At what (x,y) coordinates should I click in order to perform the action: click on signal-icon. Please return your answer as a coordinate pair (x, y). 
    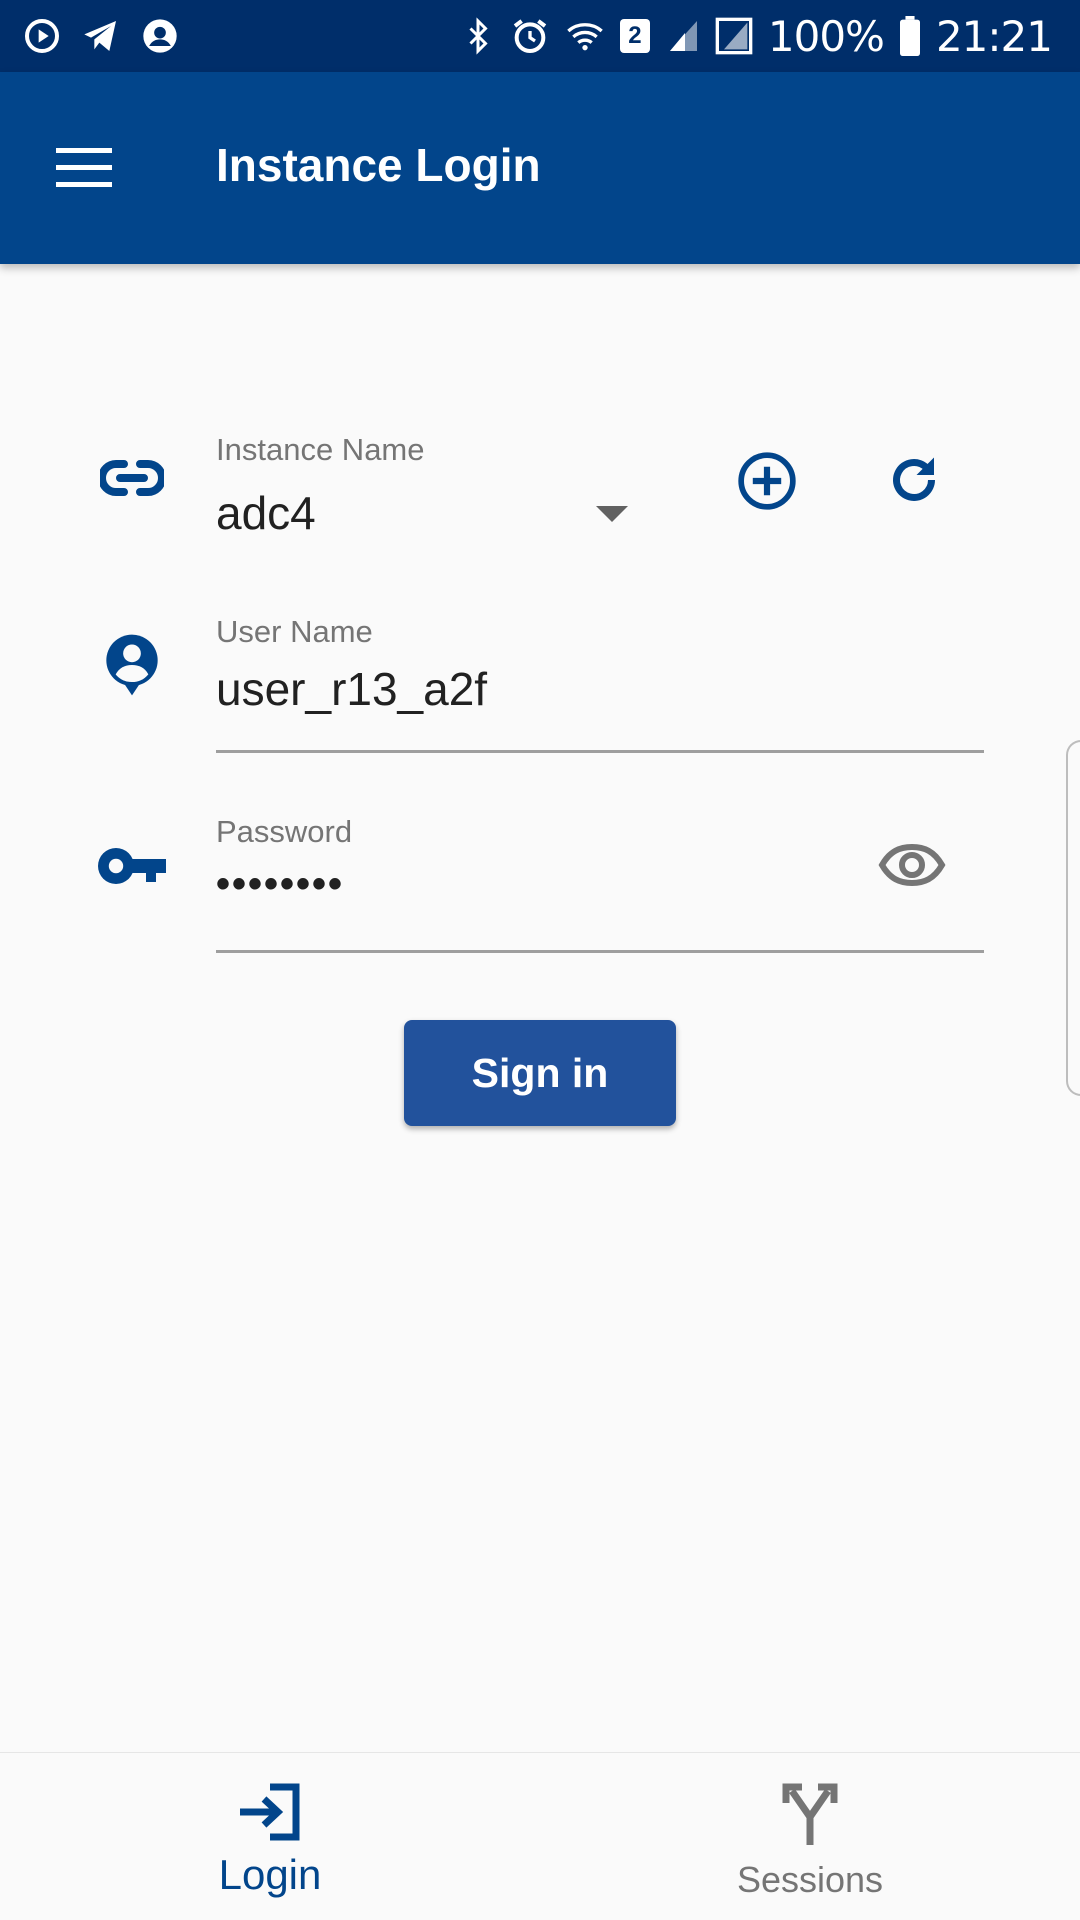
    Looking at the image, I should click on (734, 36).